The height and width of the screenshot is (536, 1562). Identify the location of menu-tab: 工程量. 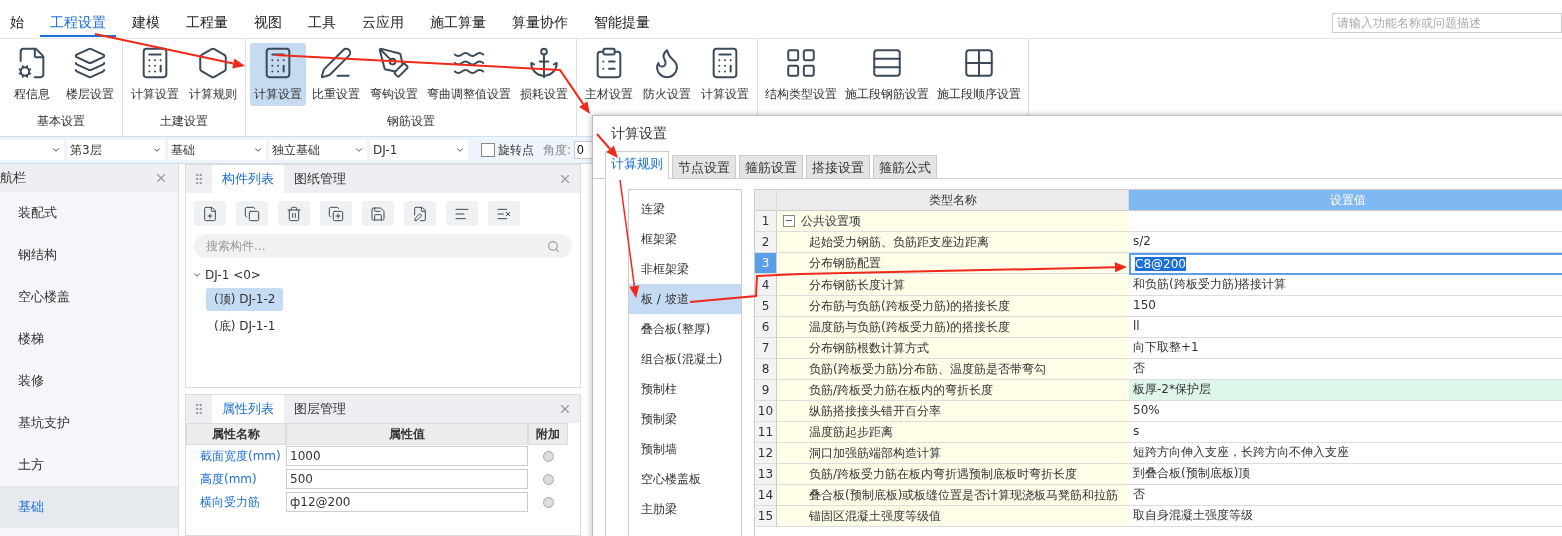
(207, 23).